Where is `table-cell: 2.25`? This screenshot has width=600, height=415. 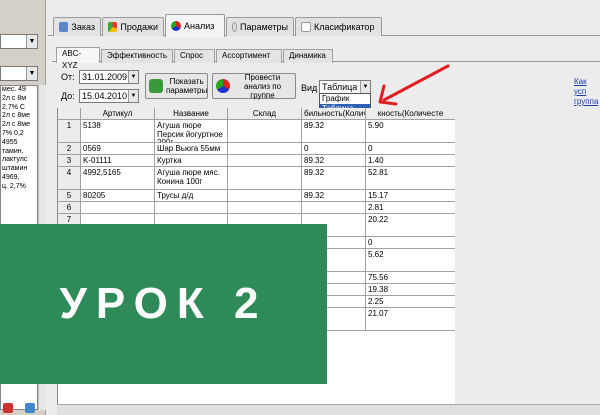 table-cell: 2.25 is located at coordinates (410, 301).